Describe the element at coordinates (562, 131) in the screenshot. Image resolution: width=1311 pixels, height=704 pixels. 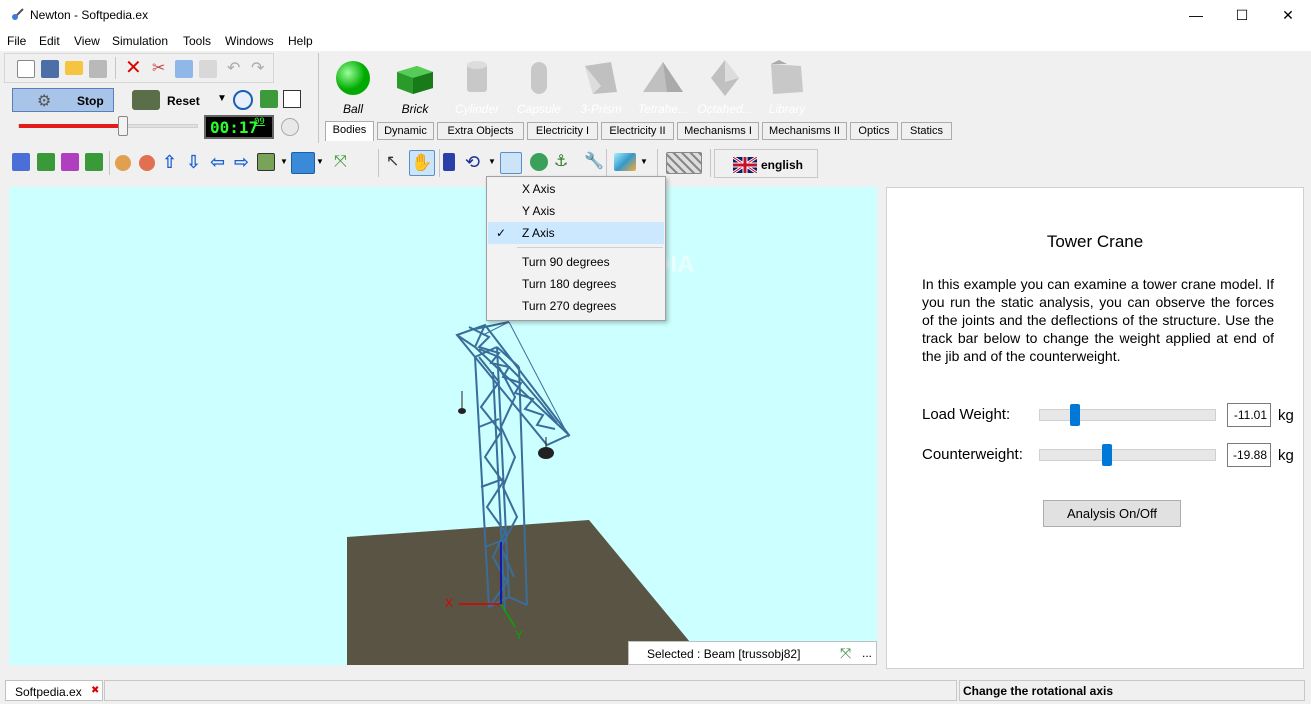
I see `tab-electricity-i: Electricity I` at that location.